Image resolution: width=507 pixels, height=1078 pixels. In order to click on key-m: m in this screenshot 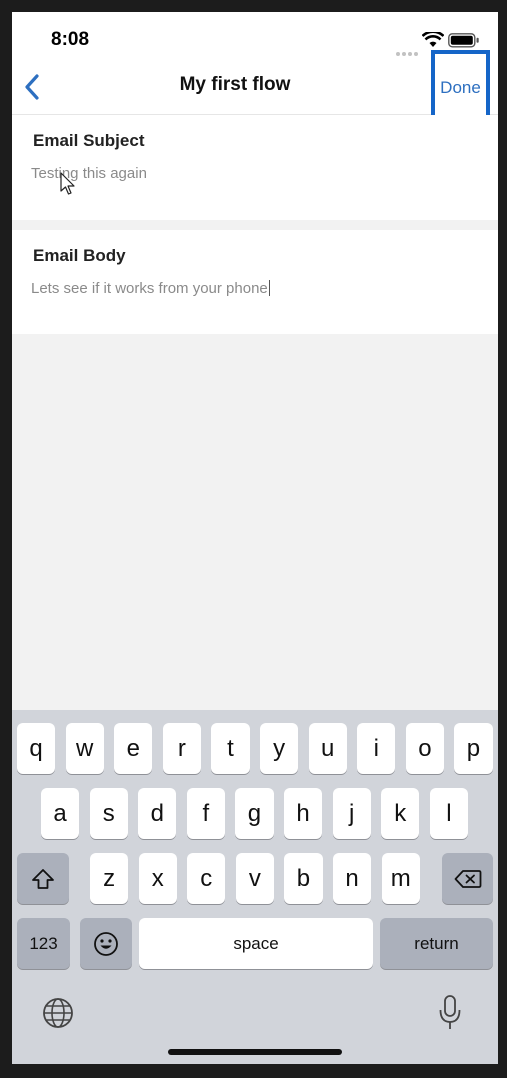, I will do `click(400, 878)`.